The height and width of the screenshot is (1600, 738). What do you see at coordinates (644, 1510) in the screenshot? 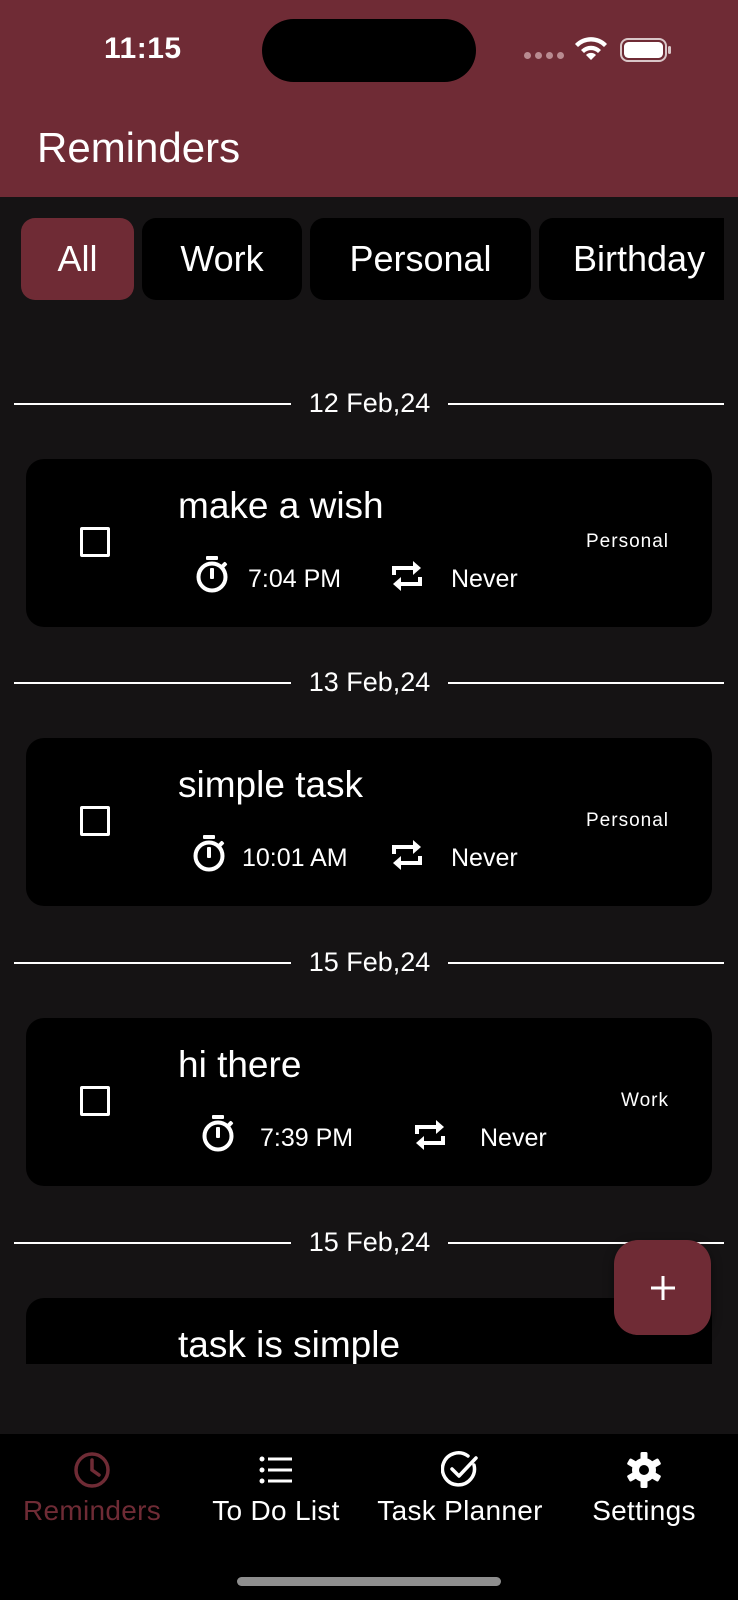
I see `nav-label: Settings` at bounding box center [644, 1510].